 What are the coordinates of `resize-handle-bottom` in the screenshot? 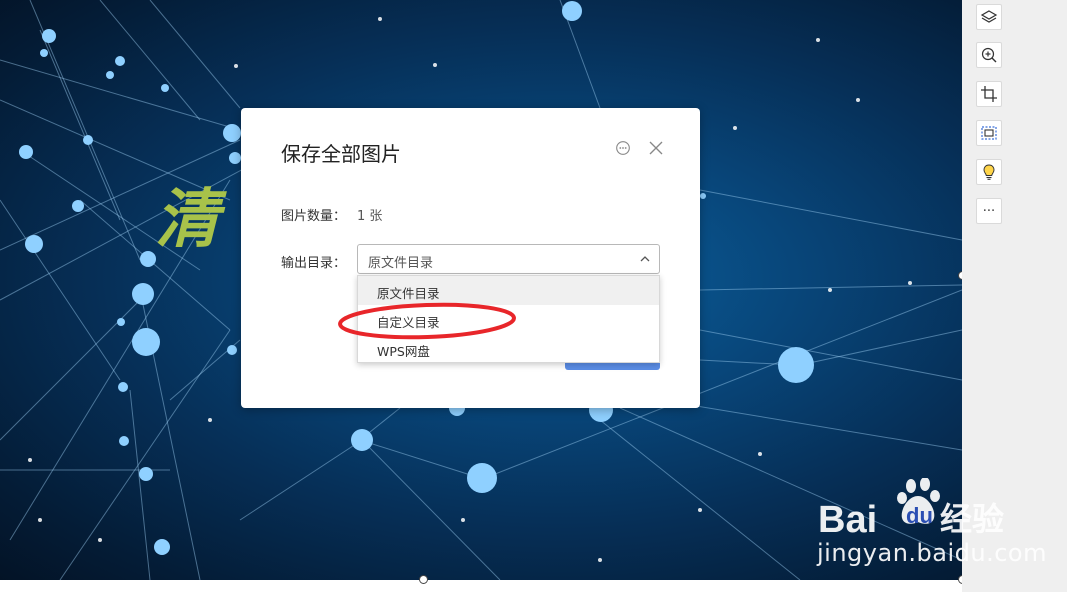 It's located at (423, 579).